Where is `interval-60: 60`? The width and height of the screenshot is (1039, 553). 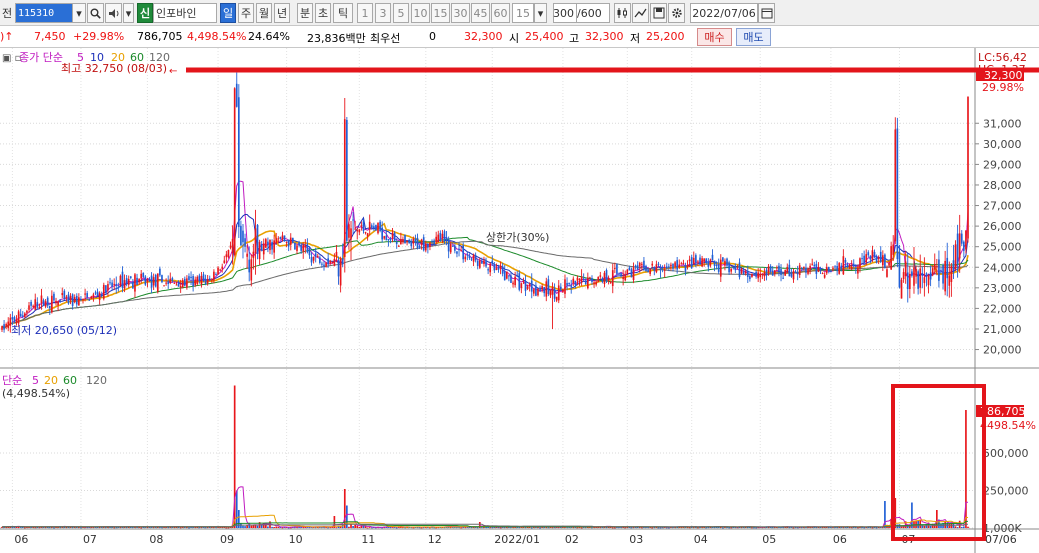 interval-60: 60 is located at coordinates (500, 13).